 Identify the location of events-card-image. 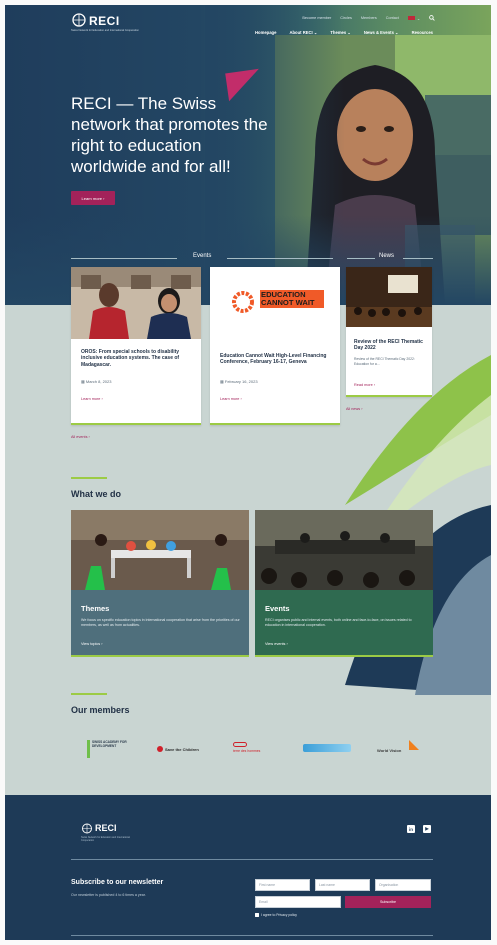
(344, 550).